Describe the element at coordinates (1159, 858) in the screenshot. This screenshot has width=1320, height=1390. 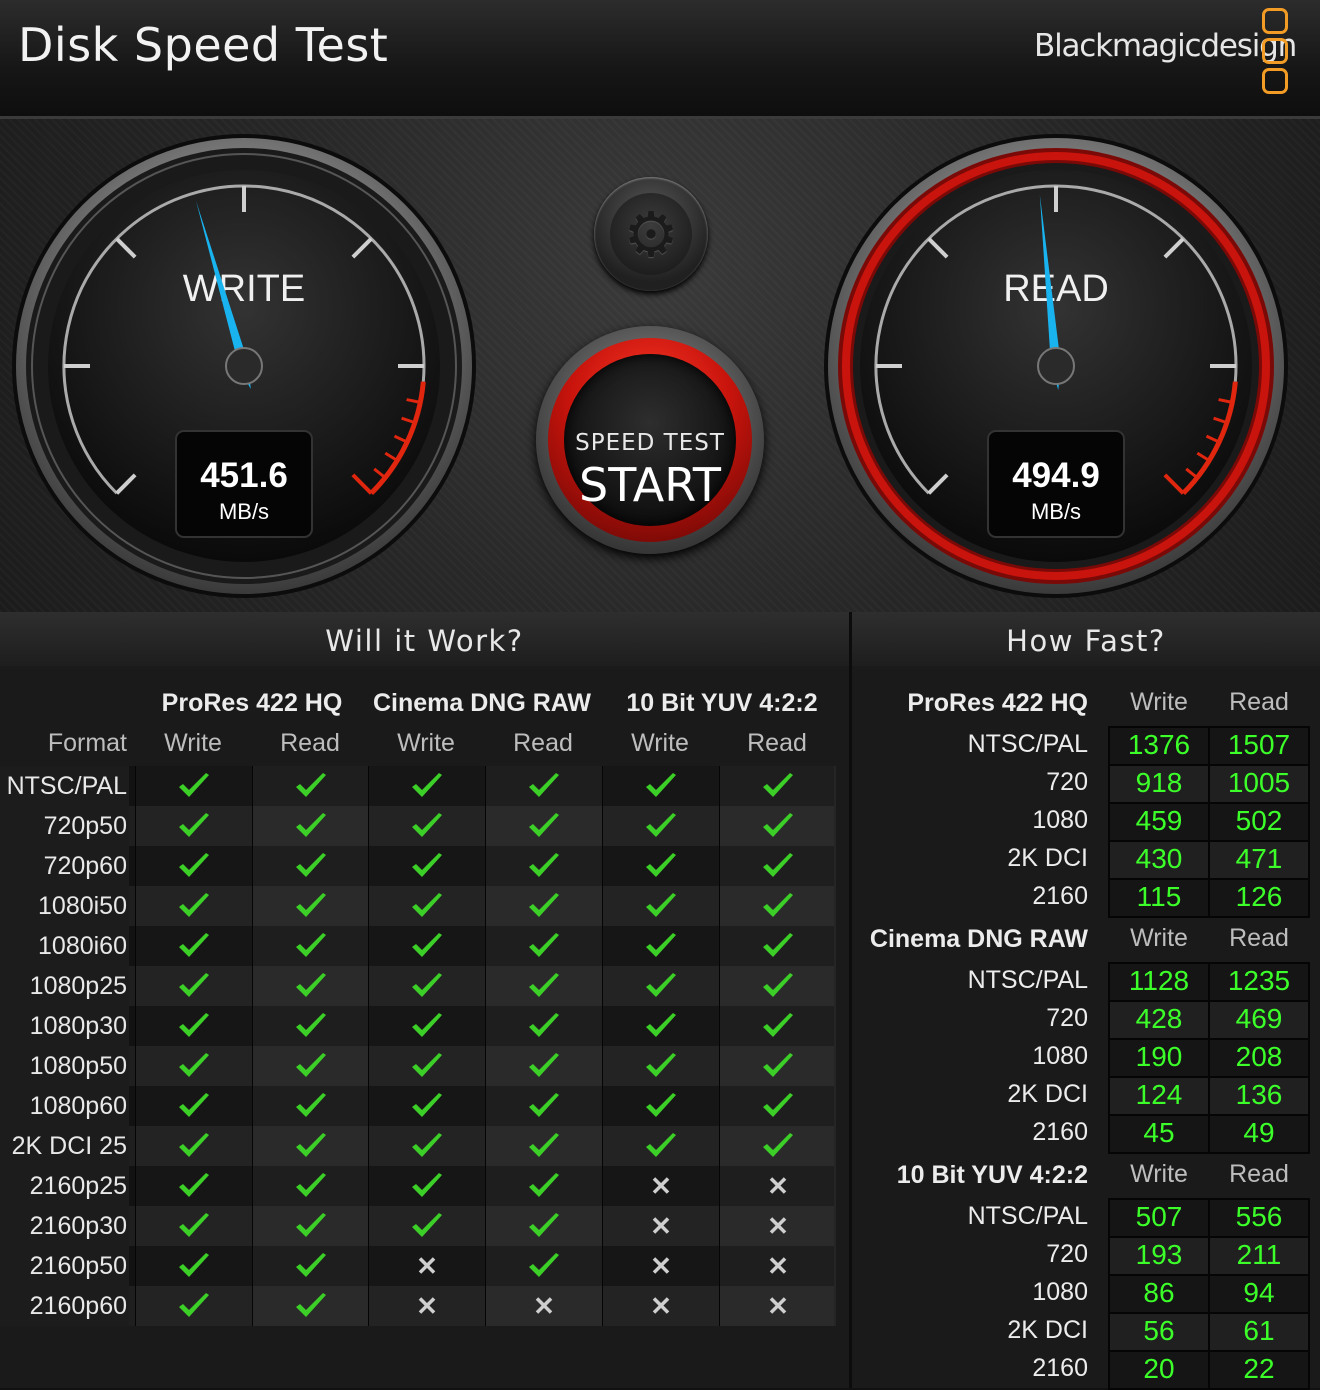
I see `write-fps-value: 430` at that location.